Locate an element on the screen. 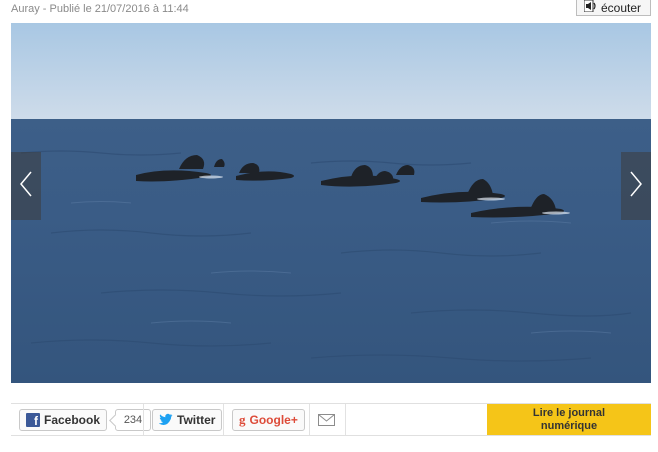 Image resolution: width=658 pixels, height=452 pixels. twitter-share: Twitter is located at coordinates (187, 420).